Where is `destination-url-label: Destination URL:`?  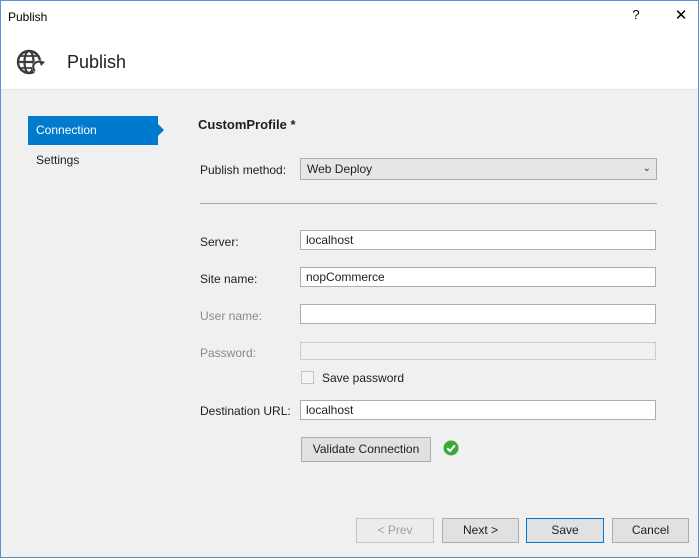 destination-url-label: Destination URL: is located at coordinates (245, 411).